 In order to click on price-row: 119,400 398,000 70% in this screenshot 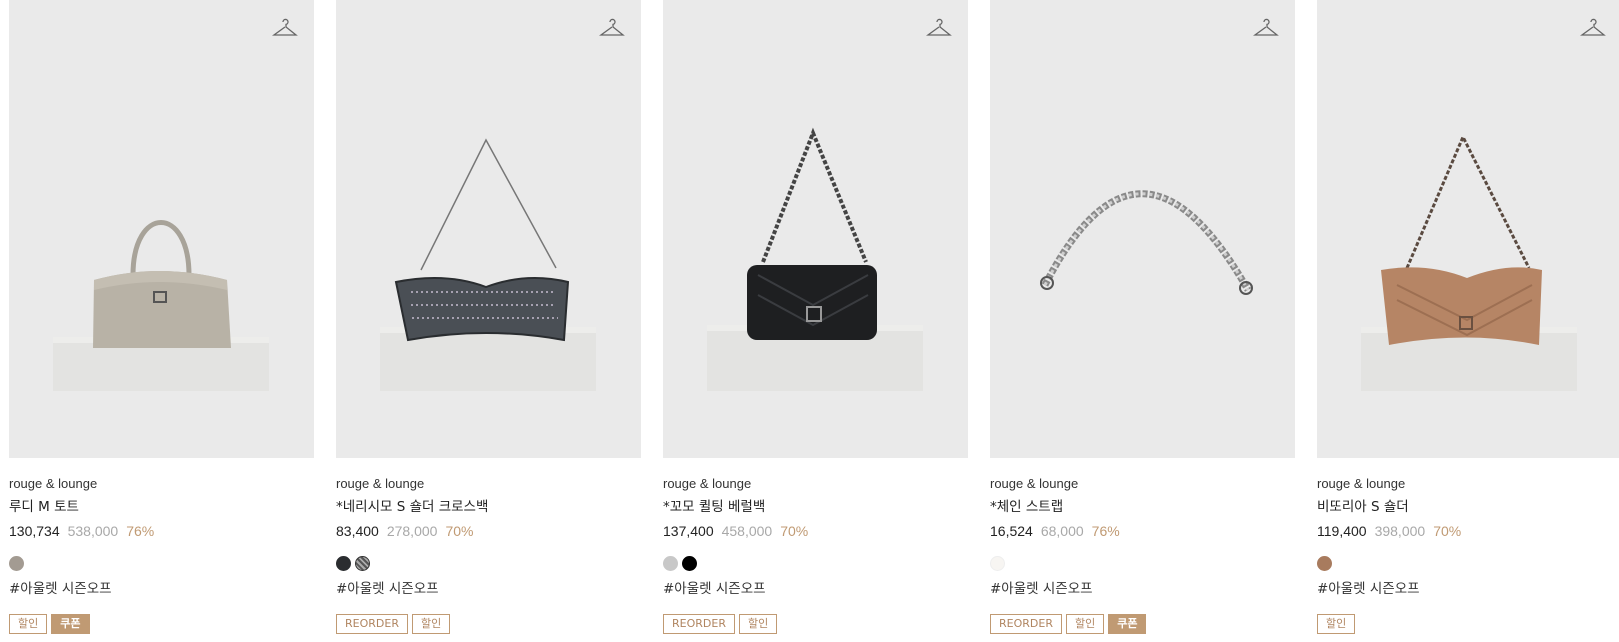, I will do `click(1468, 531)`.